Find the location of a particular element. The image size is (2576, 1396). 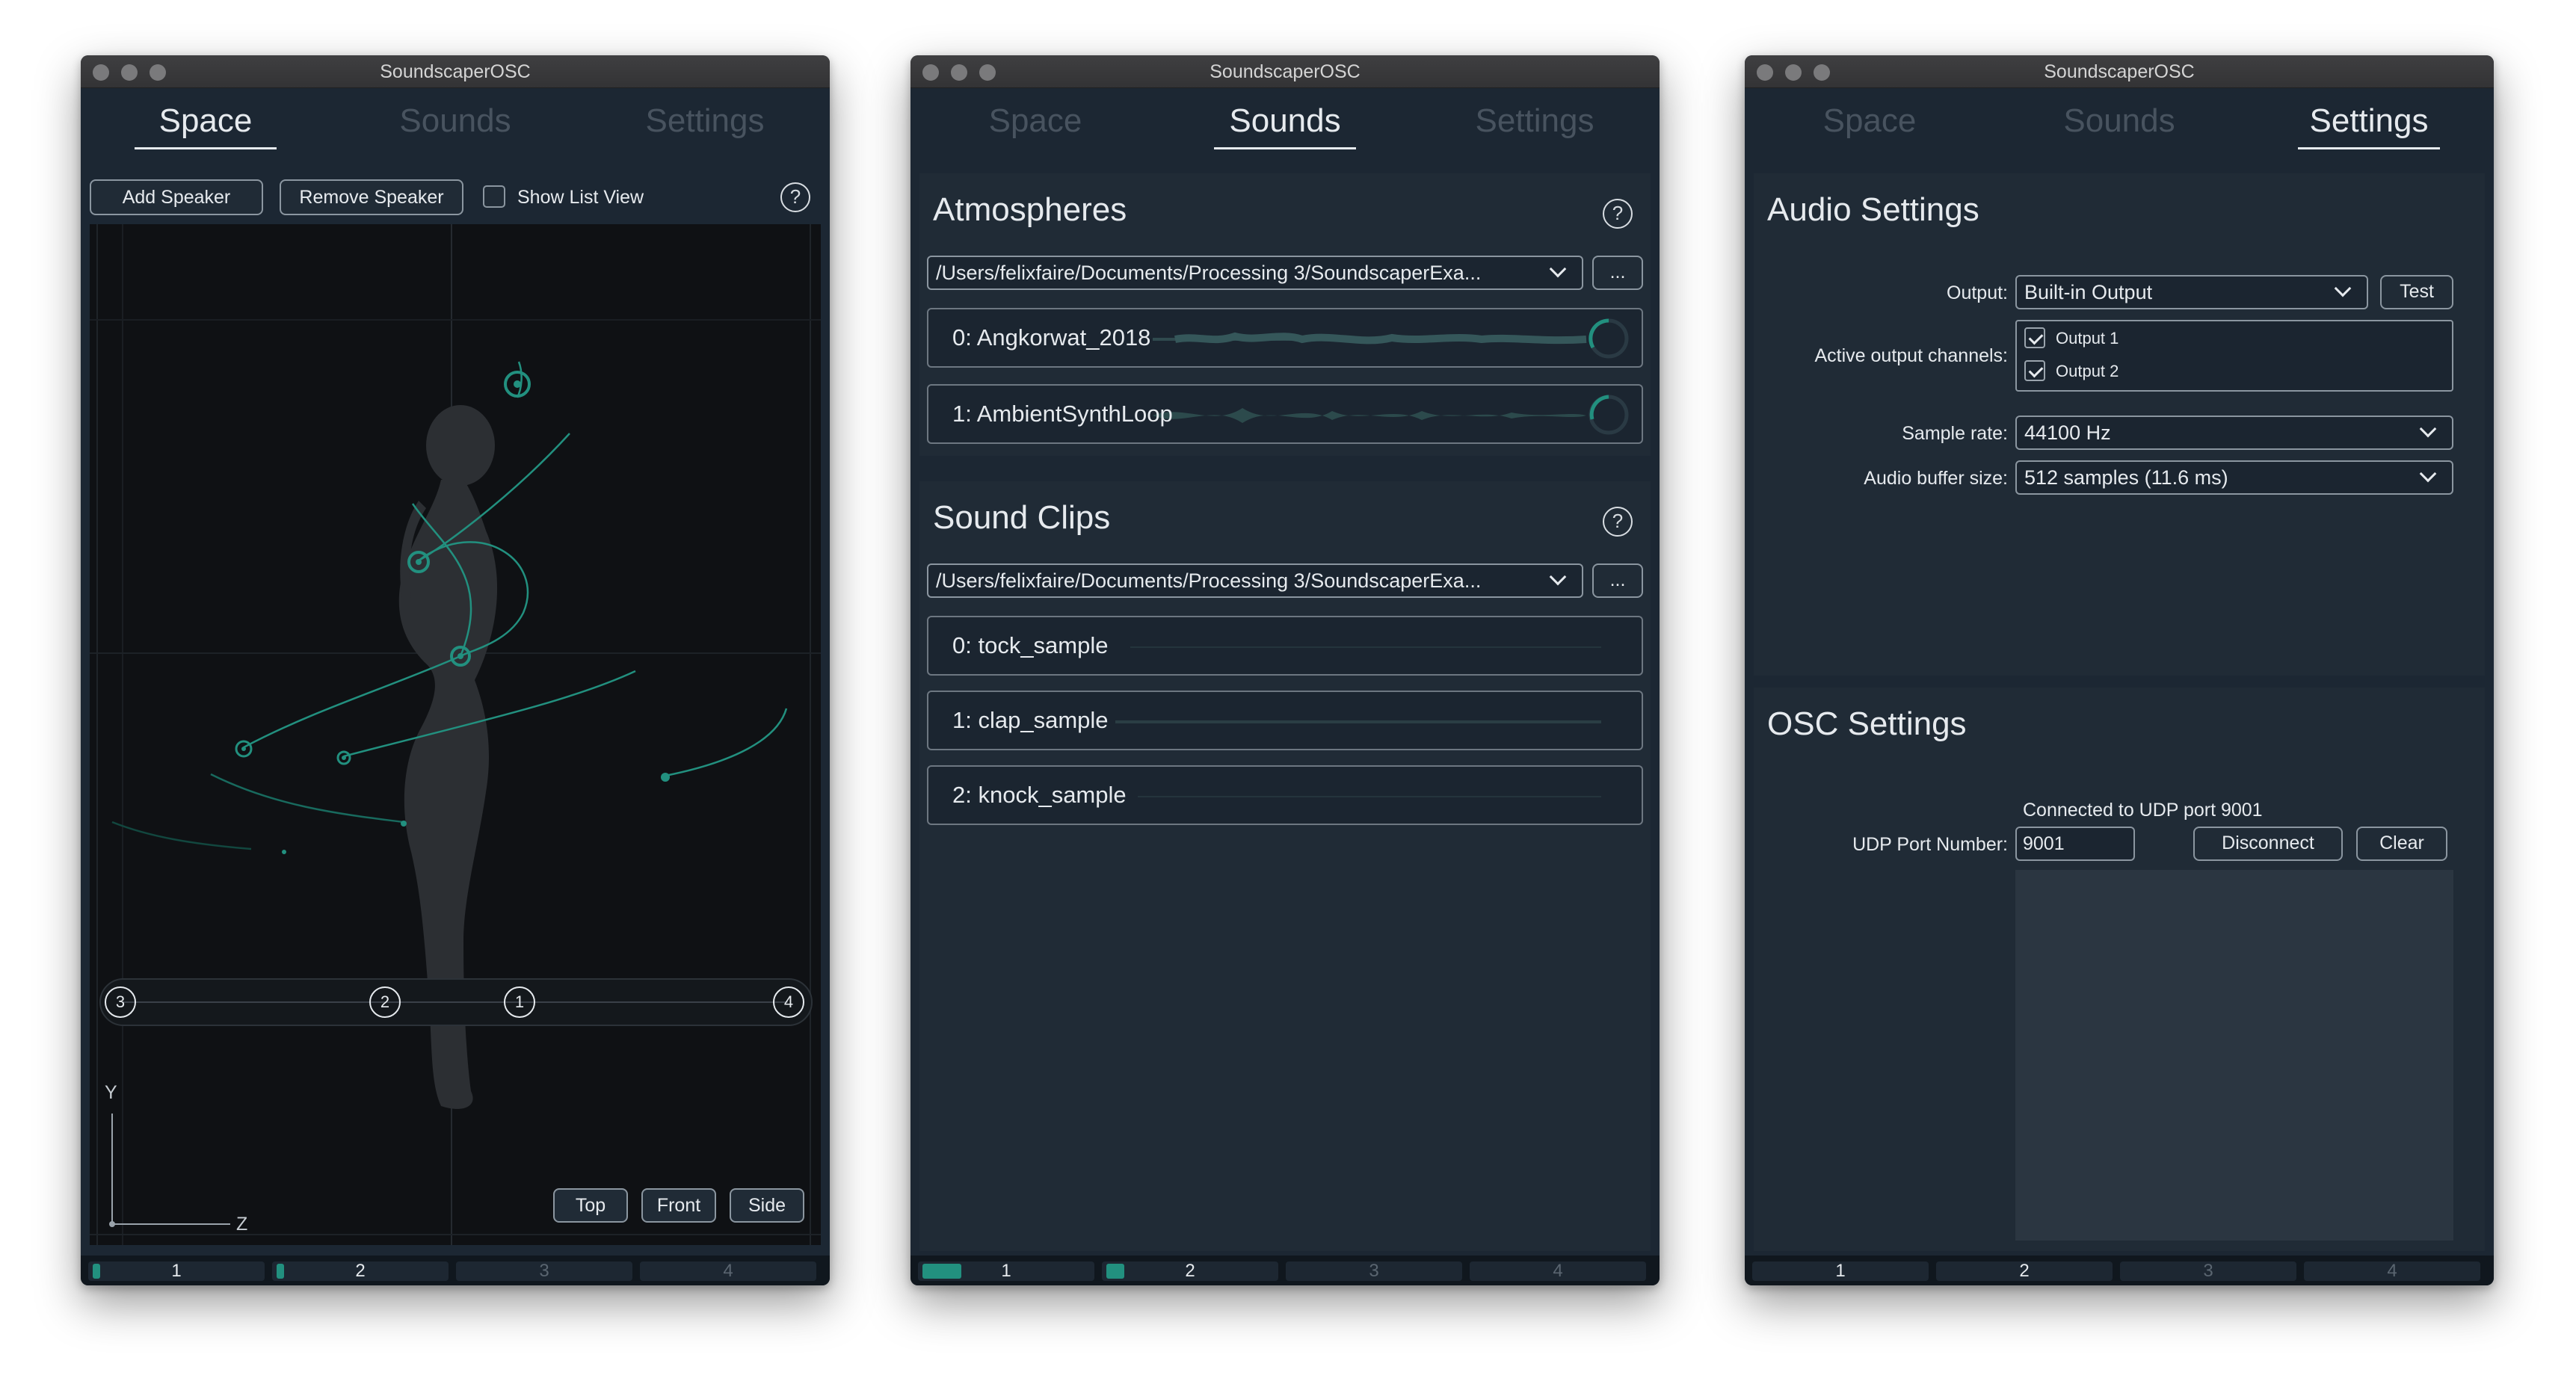

axis-z-label: Z is located at coordinates (242, 1224).